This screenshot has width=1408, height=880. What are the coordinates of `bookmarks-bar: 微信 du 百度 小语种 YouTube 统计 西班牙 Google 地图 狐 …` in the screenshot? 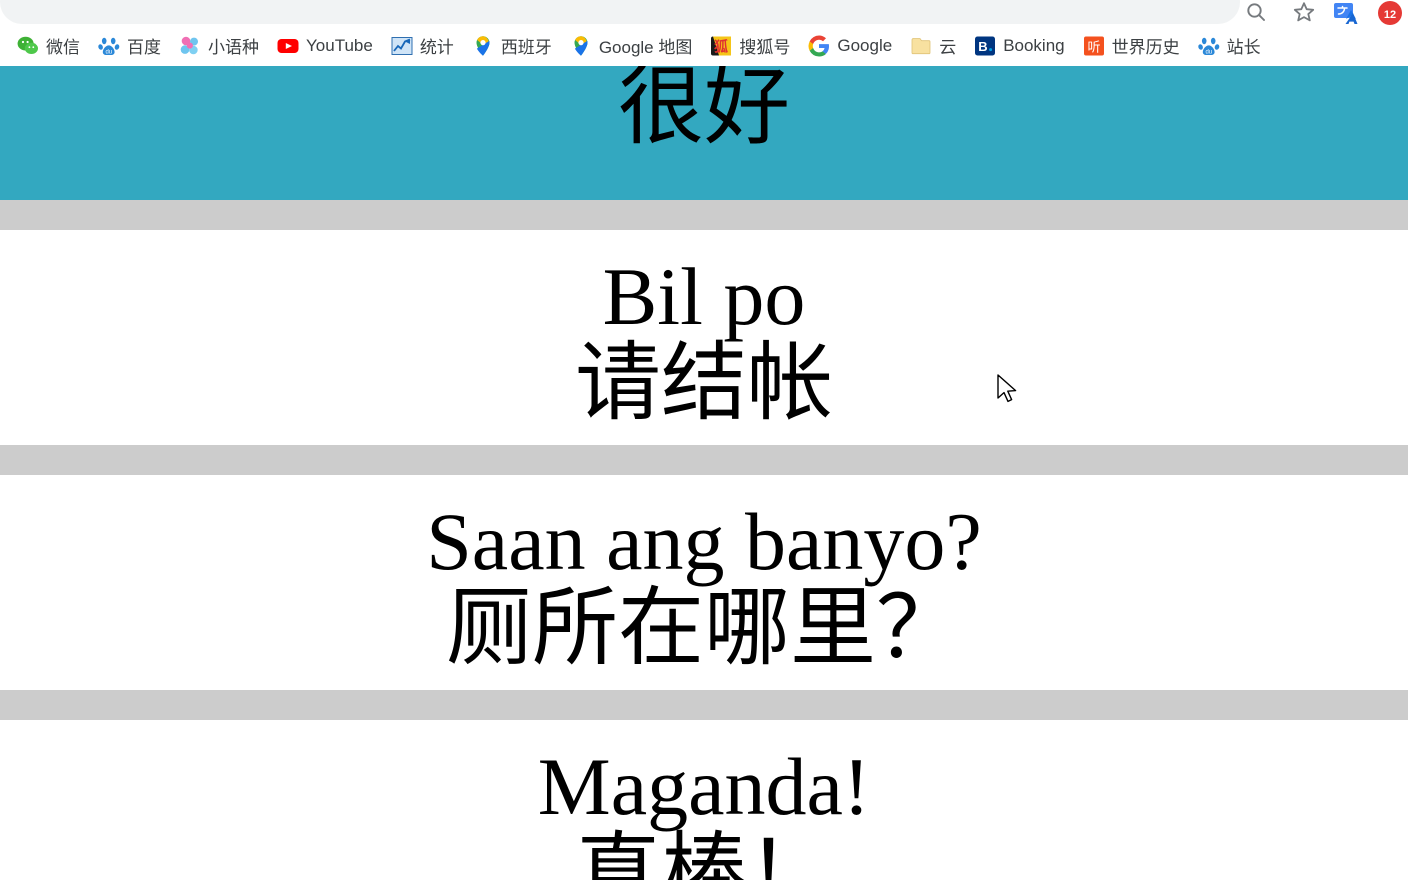 It's located at (704, 45).